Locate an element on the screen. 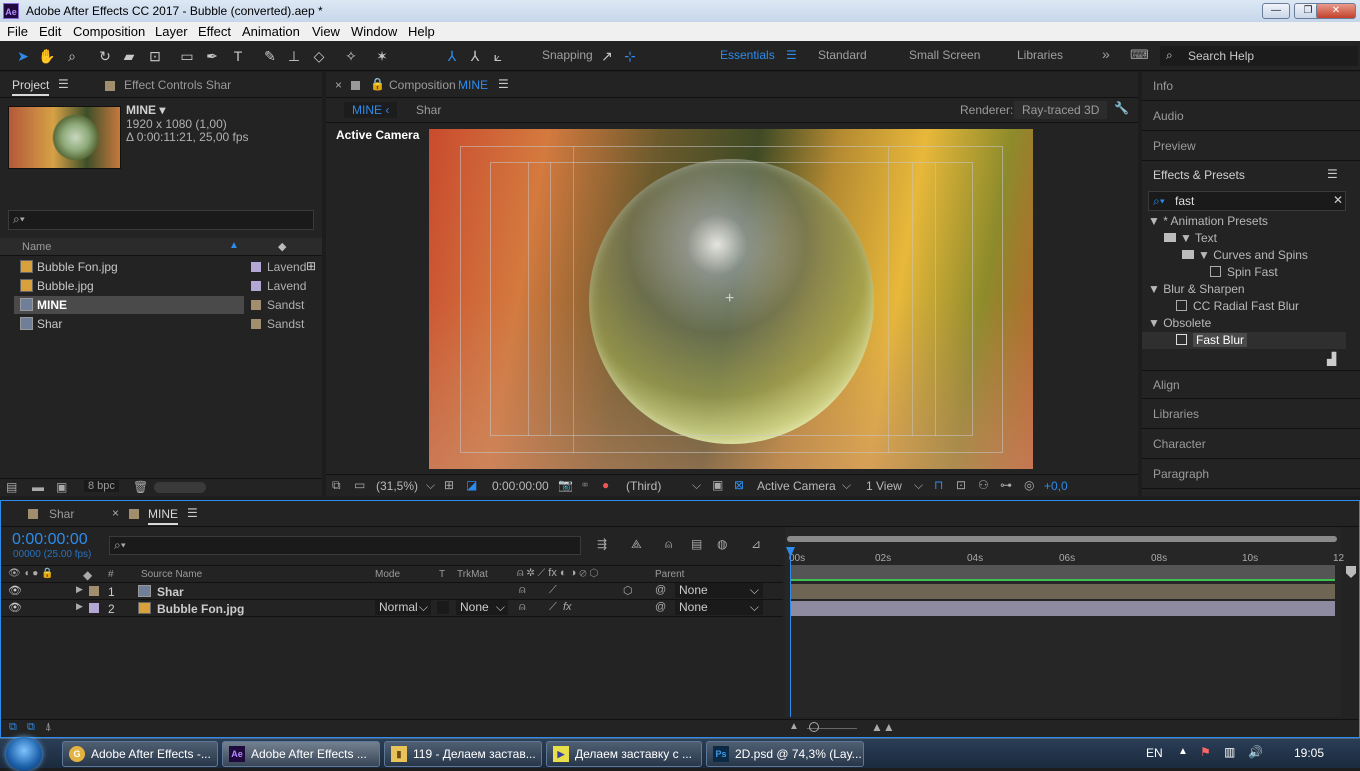 The image size is (1360, 771). quality-switch-icon: ⟋ is located at coordinates (553, 607).